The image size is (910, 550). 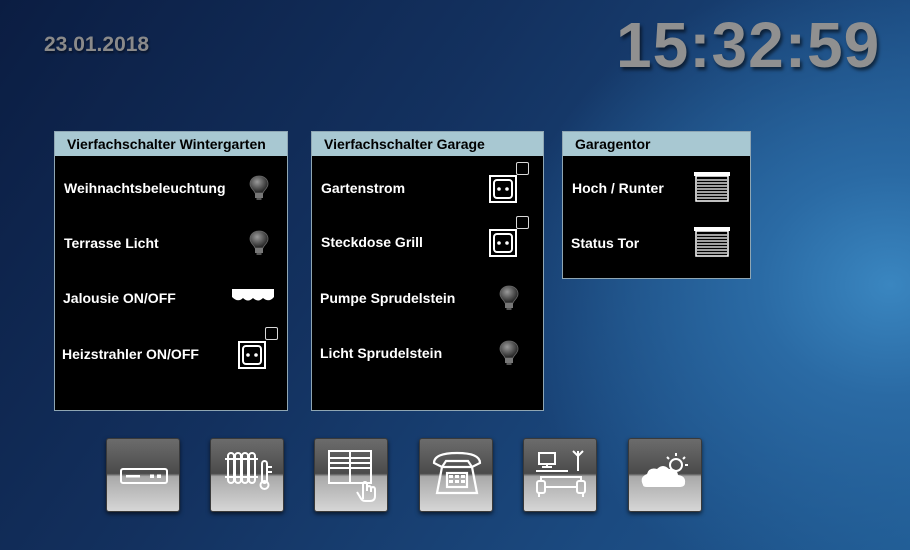 What do you see at coordinates (248, 471) in the screenshot?
I see `radiator-thermometer-icon` at bounding box center [248, 471].